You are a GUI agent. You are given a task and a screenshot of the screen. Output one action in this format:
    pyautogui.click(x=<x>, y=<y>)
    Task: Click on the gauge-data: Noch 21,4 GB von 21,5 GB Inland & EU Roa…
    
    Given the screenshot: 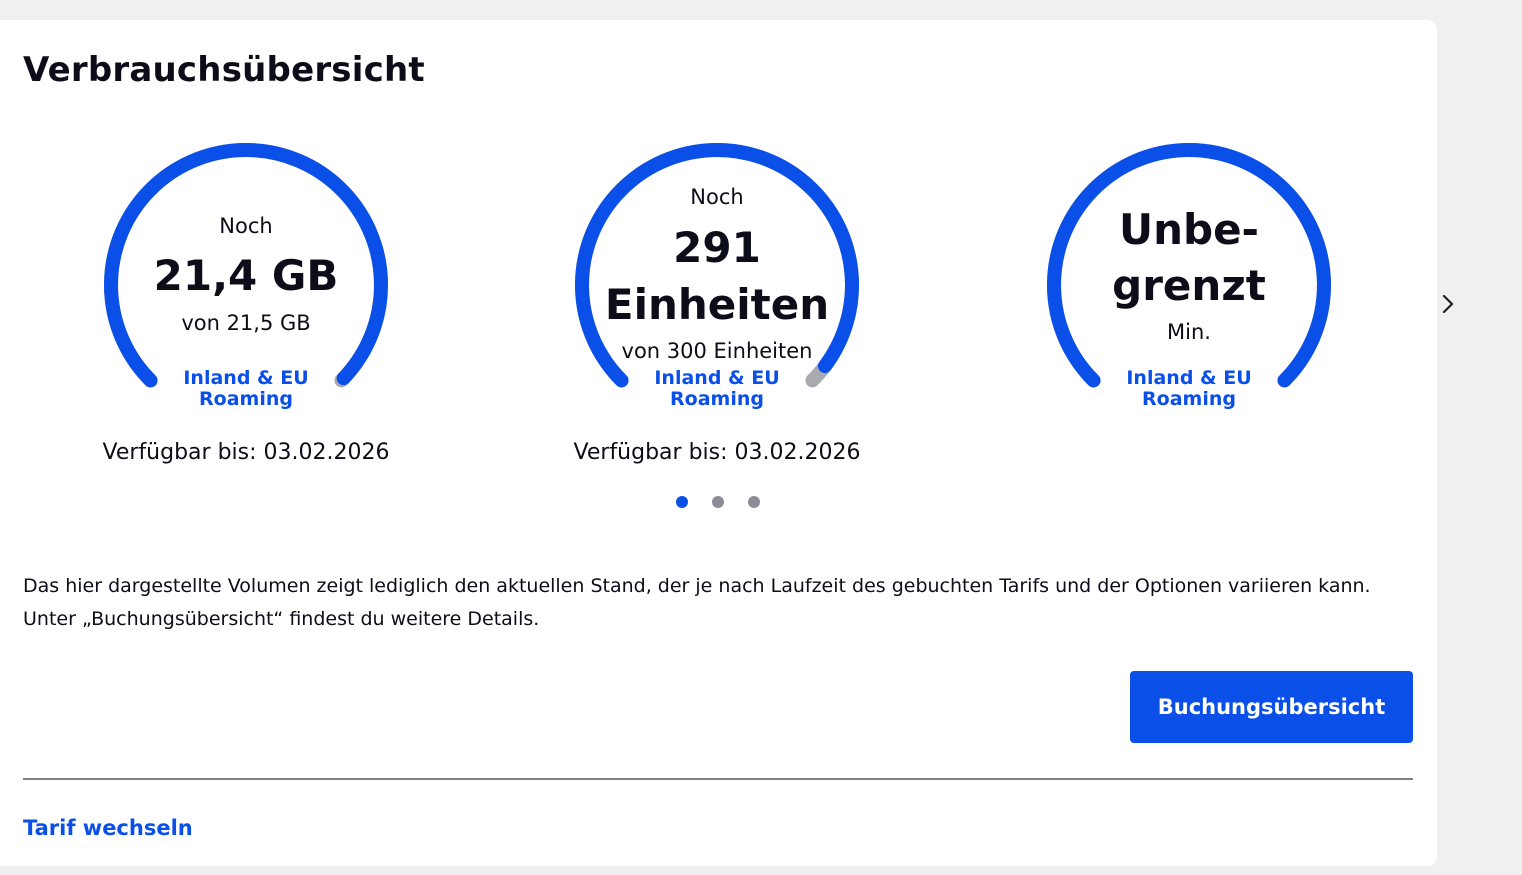 What is the action you would take?
    pyautogui.click(x=246, y=310)
    